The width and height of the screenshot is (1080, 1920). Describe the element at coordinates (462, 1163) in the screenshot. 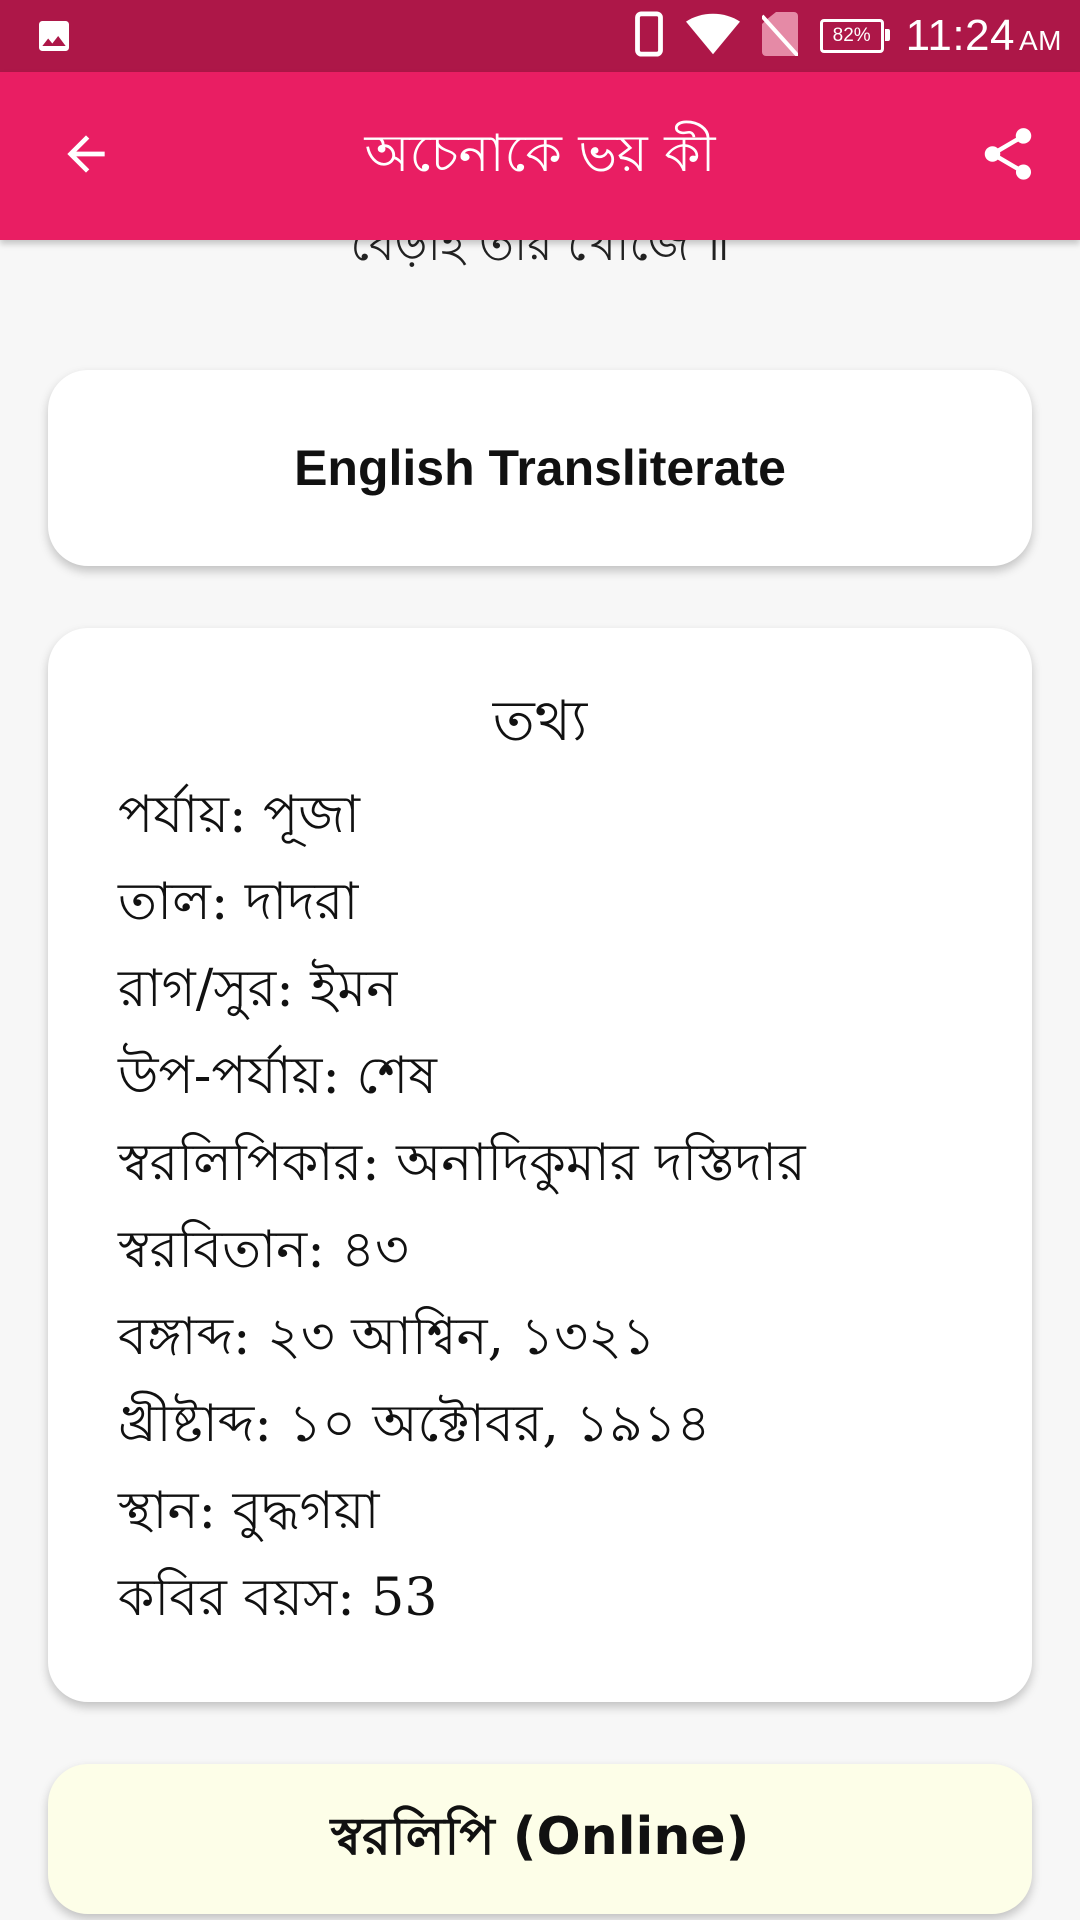

I see `info-row-notation-author: স্বরলিপিকার: অনাদিকুমার দস্তিদার` at that location.